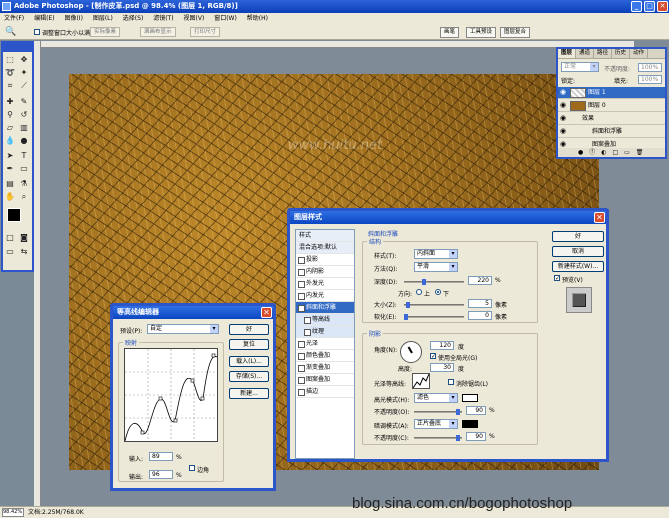 The width and height of the screenshot is (669, 518). Describe the element at coordinates (442, 367) in the screenshot. I see `altitude-field: 30` at that location.